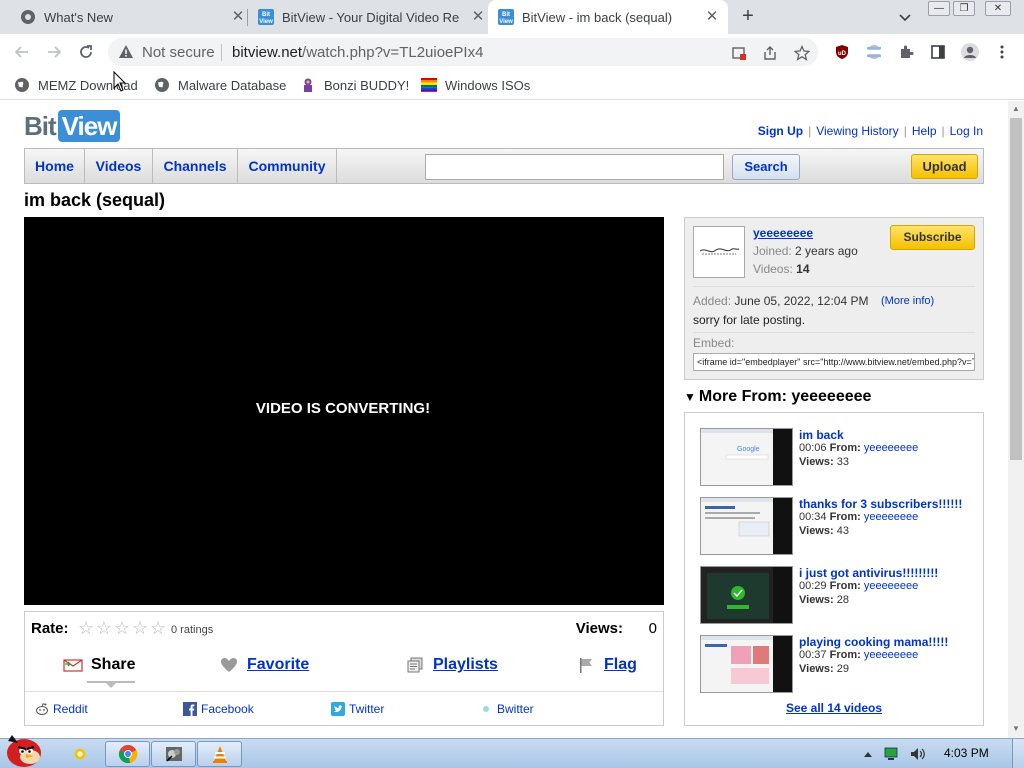  Describe the element at coordinates (842, 52) in the screenshot. I see `ublock-origin-icon: uD` at that location.